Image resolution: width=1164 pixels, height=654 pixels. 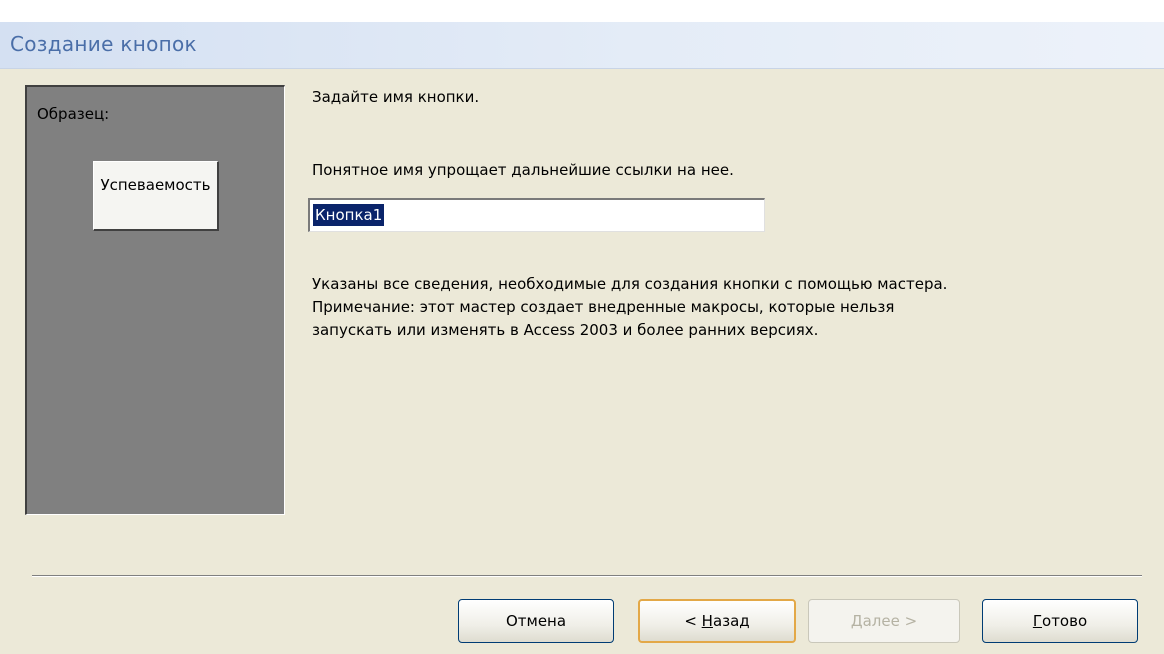 I want to click on step-heading: Задайте имя кнопки., so click(x=396, y=97).